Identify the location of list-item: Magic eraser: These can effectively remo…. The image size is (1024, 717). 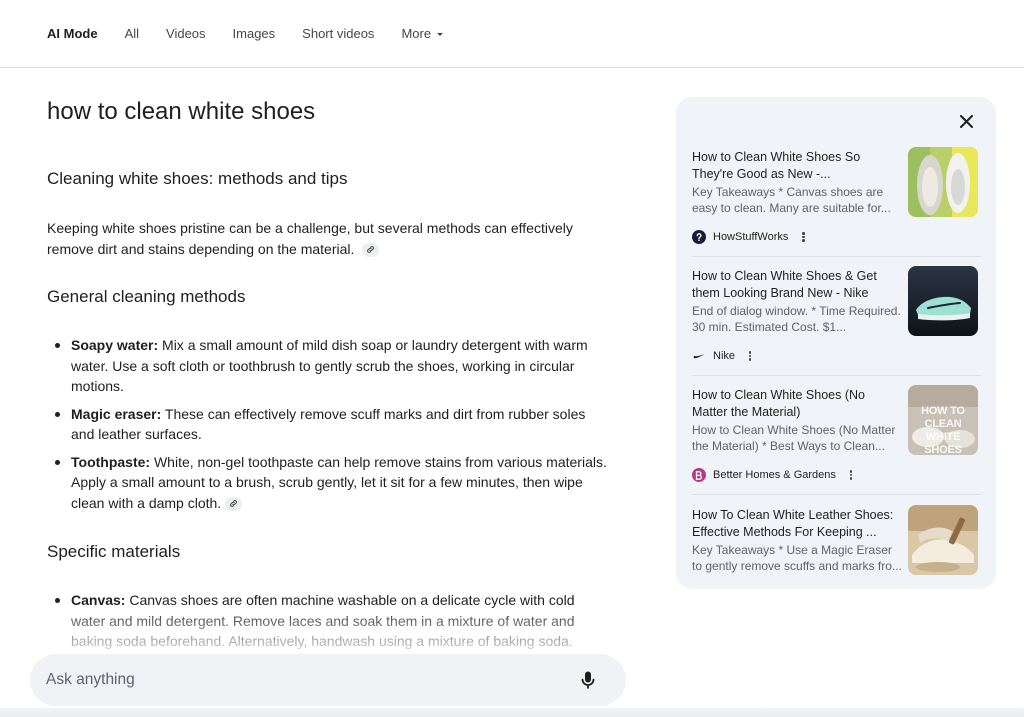
(329, 424).